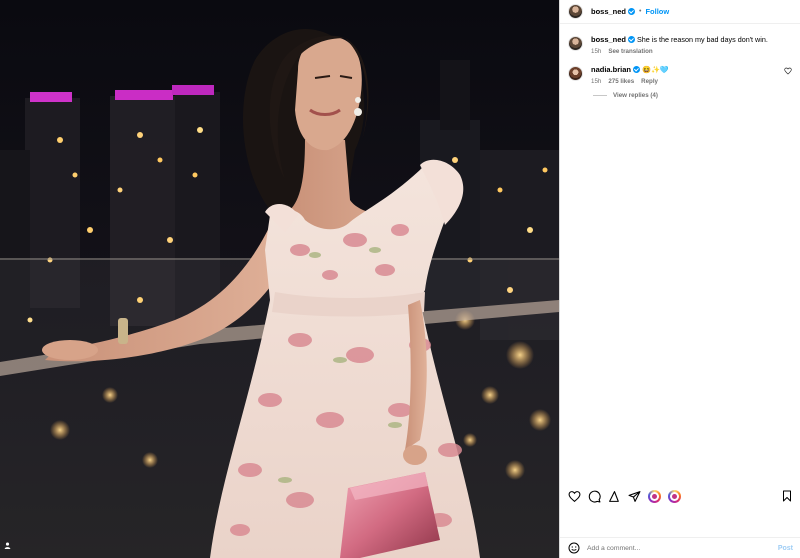  I want to click on replies-line, so click(600, 95).